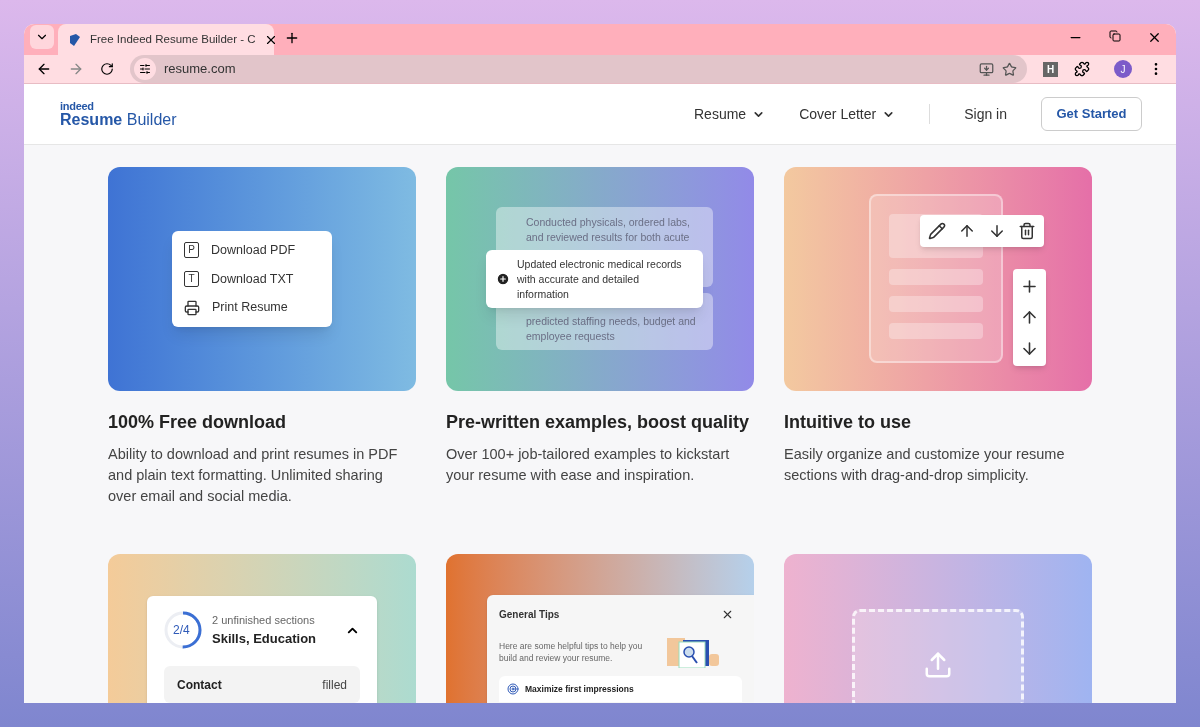  I want to click on feature-title: 100% Free download, so click(198, 422).